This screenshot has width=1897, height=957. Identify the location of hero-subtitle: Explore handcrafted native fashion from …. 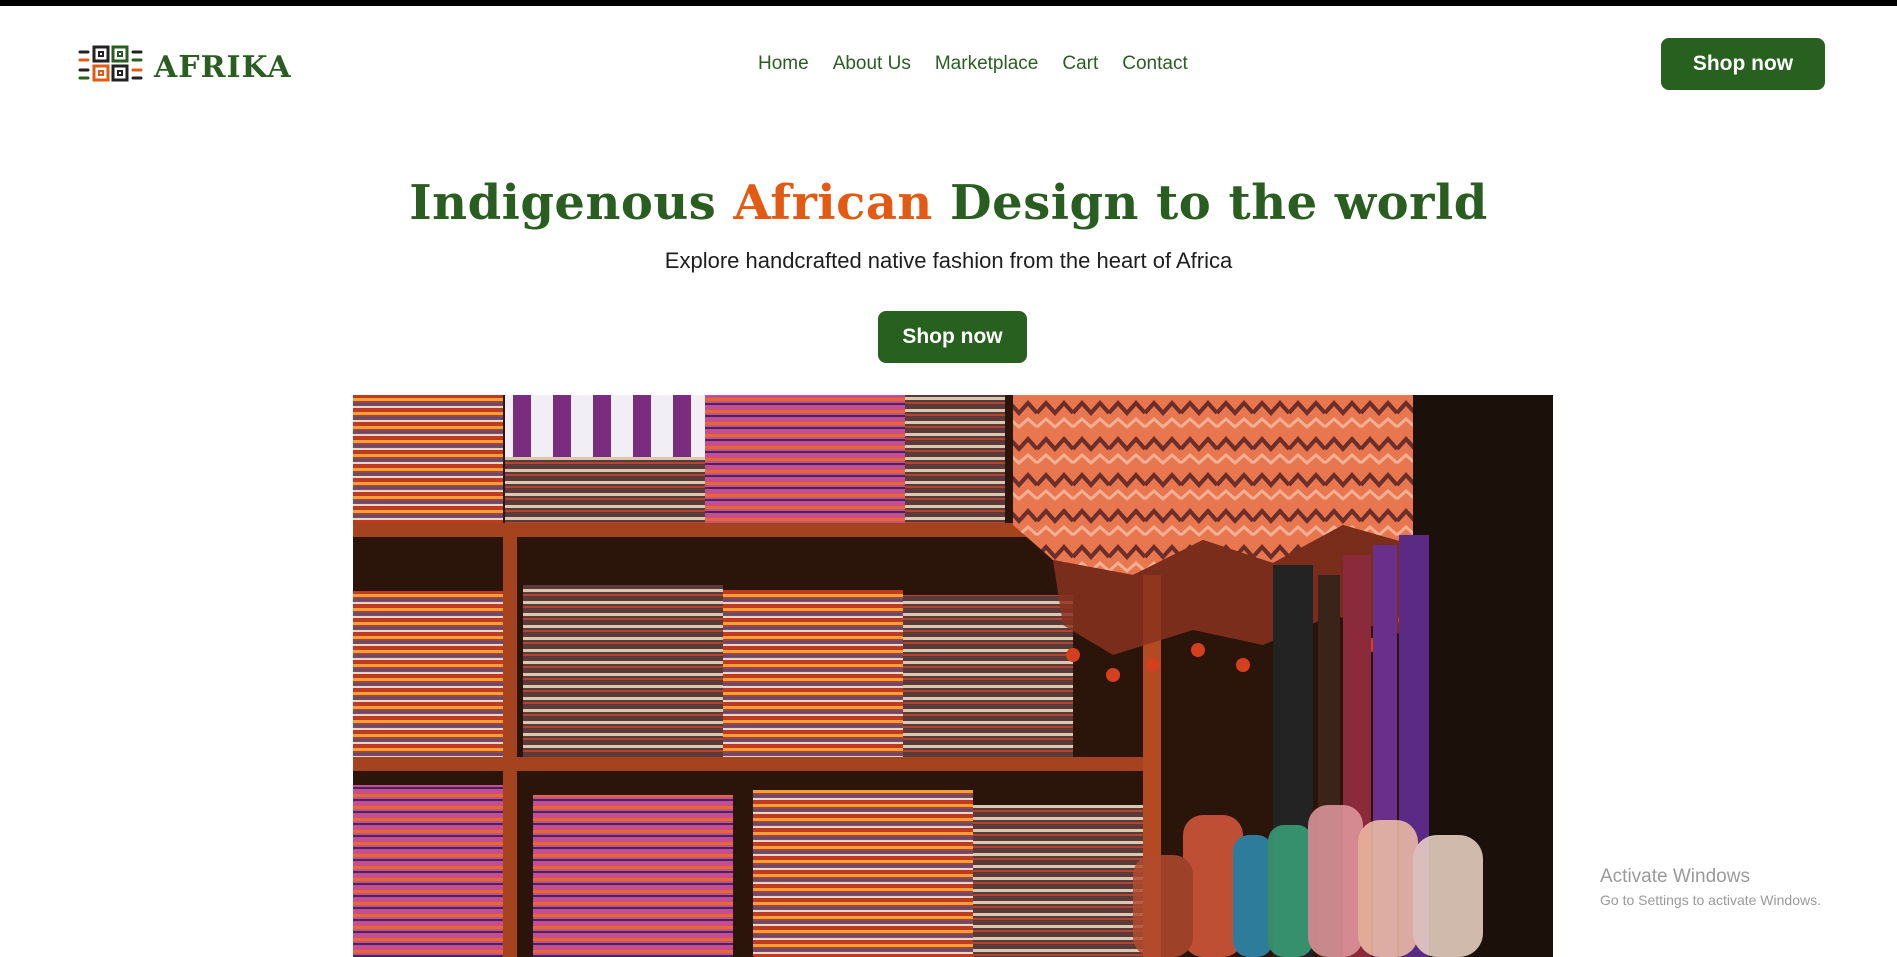
(948, 260).